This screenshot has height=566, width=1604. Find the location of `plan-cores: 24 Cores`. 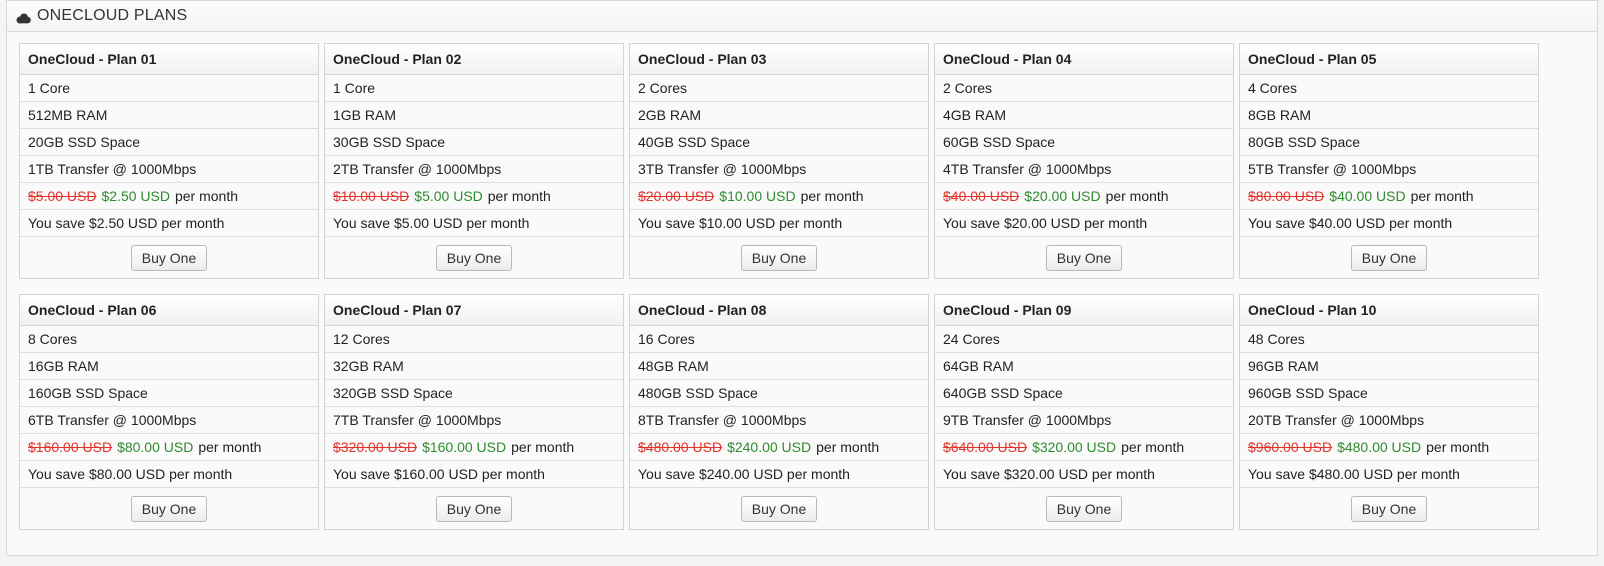

plan-cores: 24 Cores is located at coordinates (1084, 339).